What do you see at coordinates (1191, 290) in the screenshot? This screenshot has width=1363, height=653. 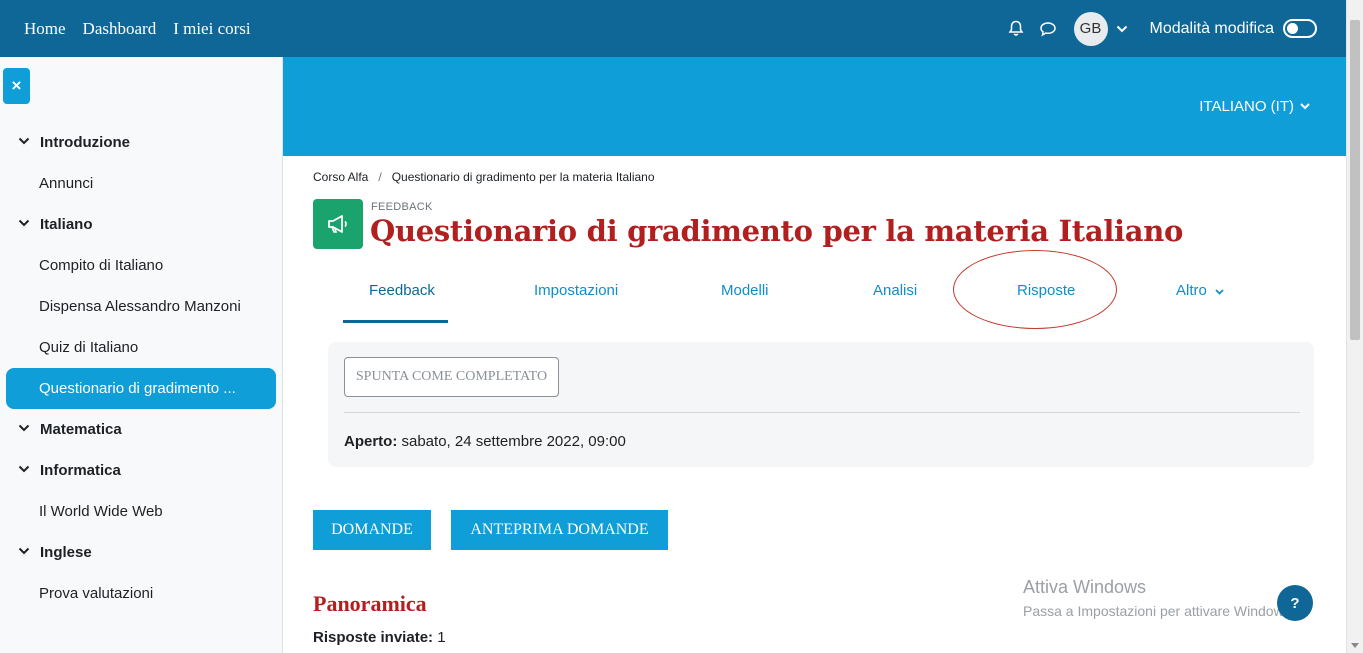 I see `tab-altro-label: Altro` at bounding box center [1191, 290].